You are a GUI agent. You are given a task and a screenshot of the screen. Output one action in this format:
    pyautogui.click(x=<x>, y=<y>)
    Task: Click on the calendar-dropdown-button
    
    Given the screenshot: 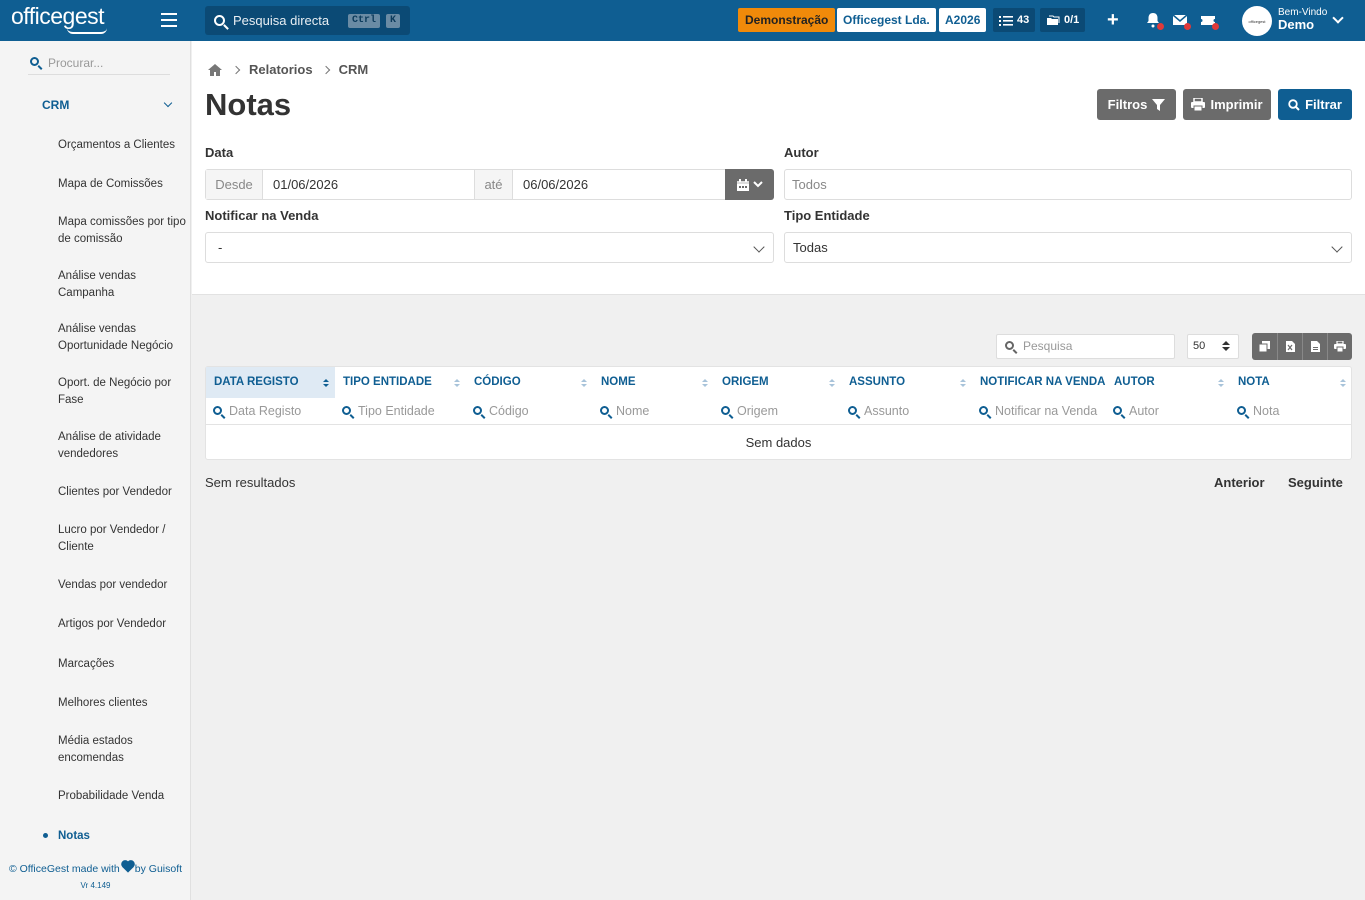 What is the action you would take?
    pyautogui.click(x=749, y=184)
    